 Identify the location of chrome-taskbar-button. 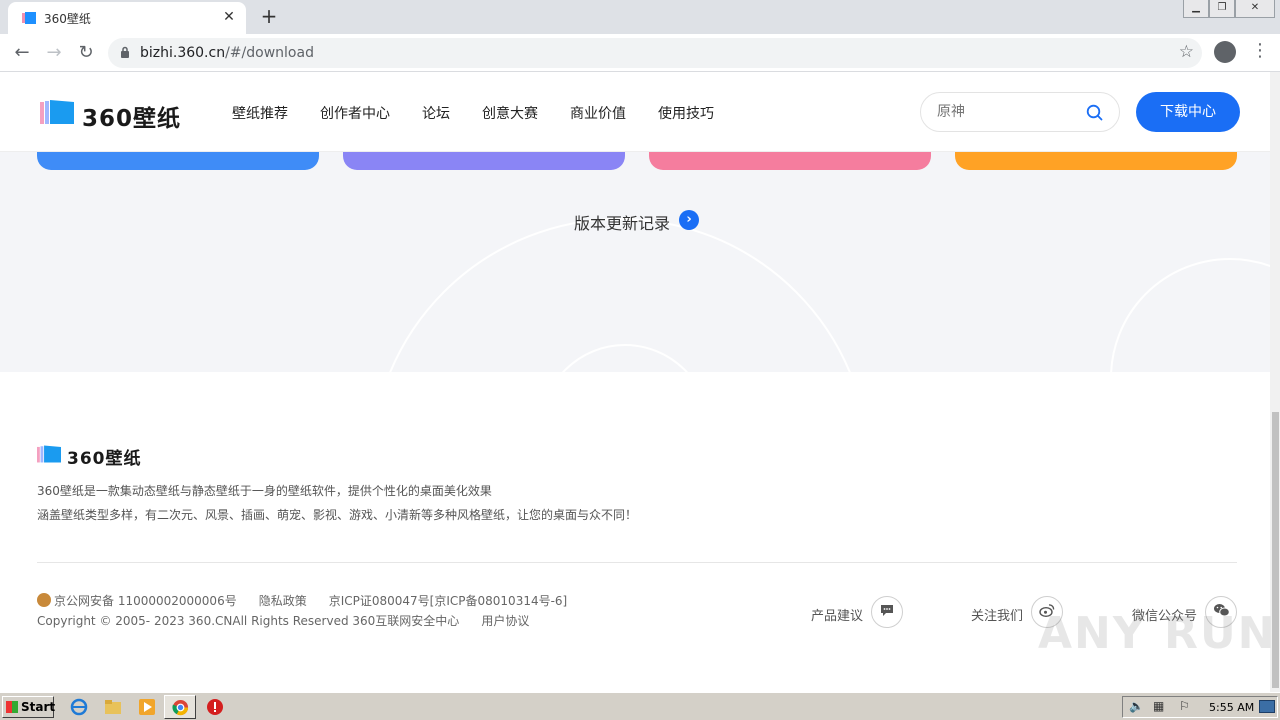
(180, 707).